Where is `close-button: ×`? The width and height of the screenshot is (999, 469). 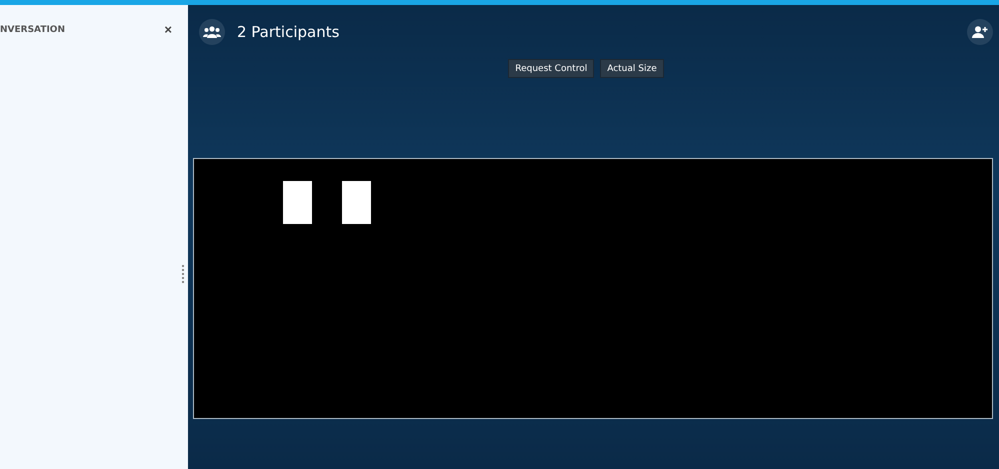 close-button: × is located at coordinates (168, 29).